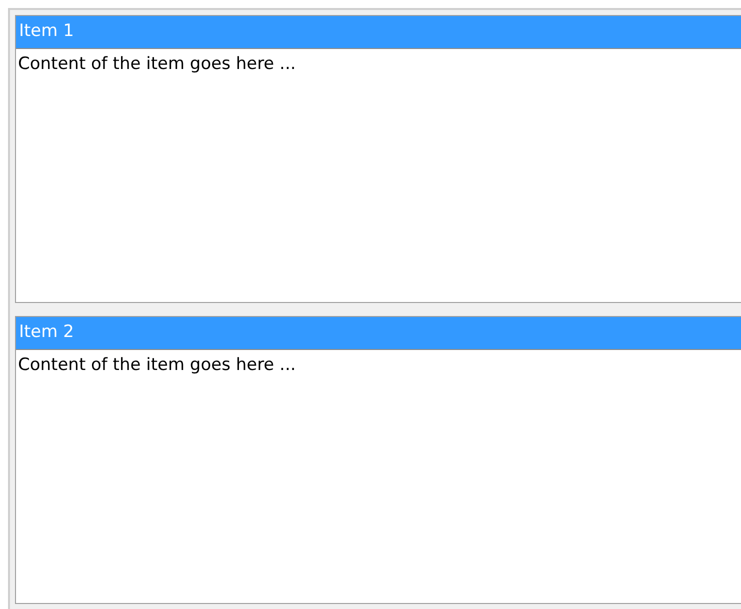 The height and width of the screenshot is (609, 741). I want to click on panel-header: Item 1, so click(378, 32).